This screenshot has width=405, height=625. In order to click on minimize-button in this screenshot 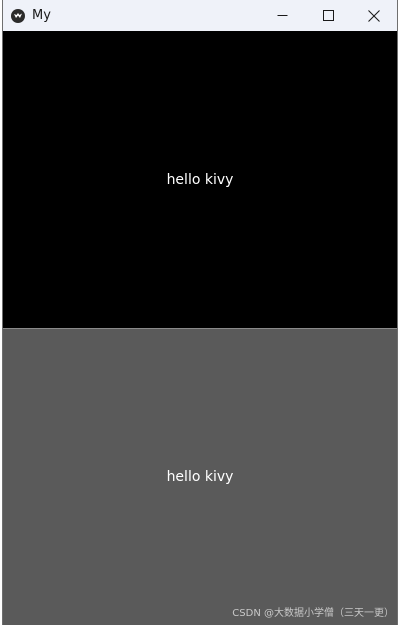, I will do `click(282, 15)`.